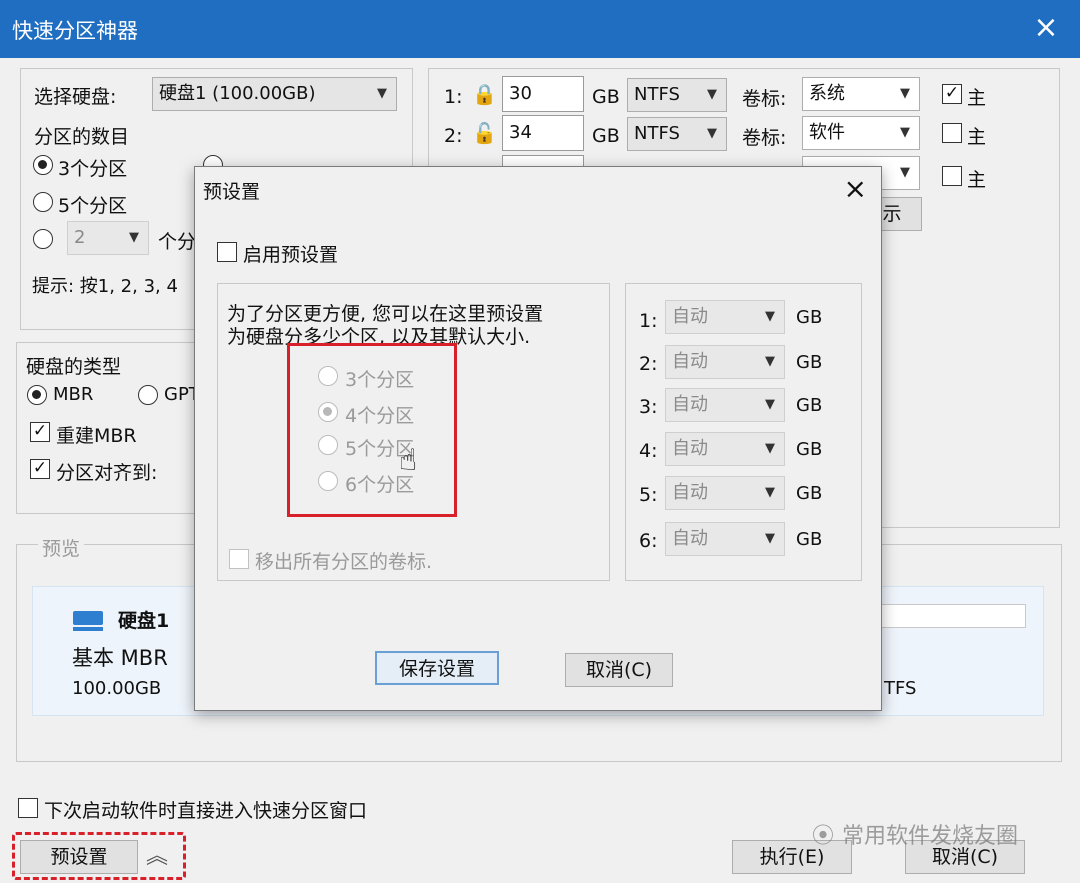 The width and height of the screenshot is (1080, 883). I want to click on radio-5-label: 5个分区, so click(93, 206).